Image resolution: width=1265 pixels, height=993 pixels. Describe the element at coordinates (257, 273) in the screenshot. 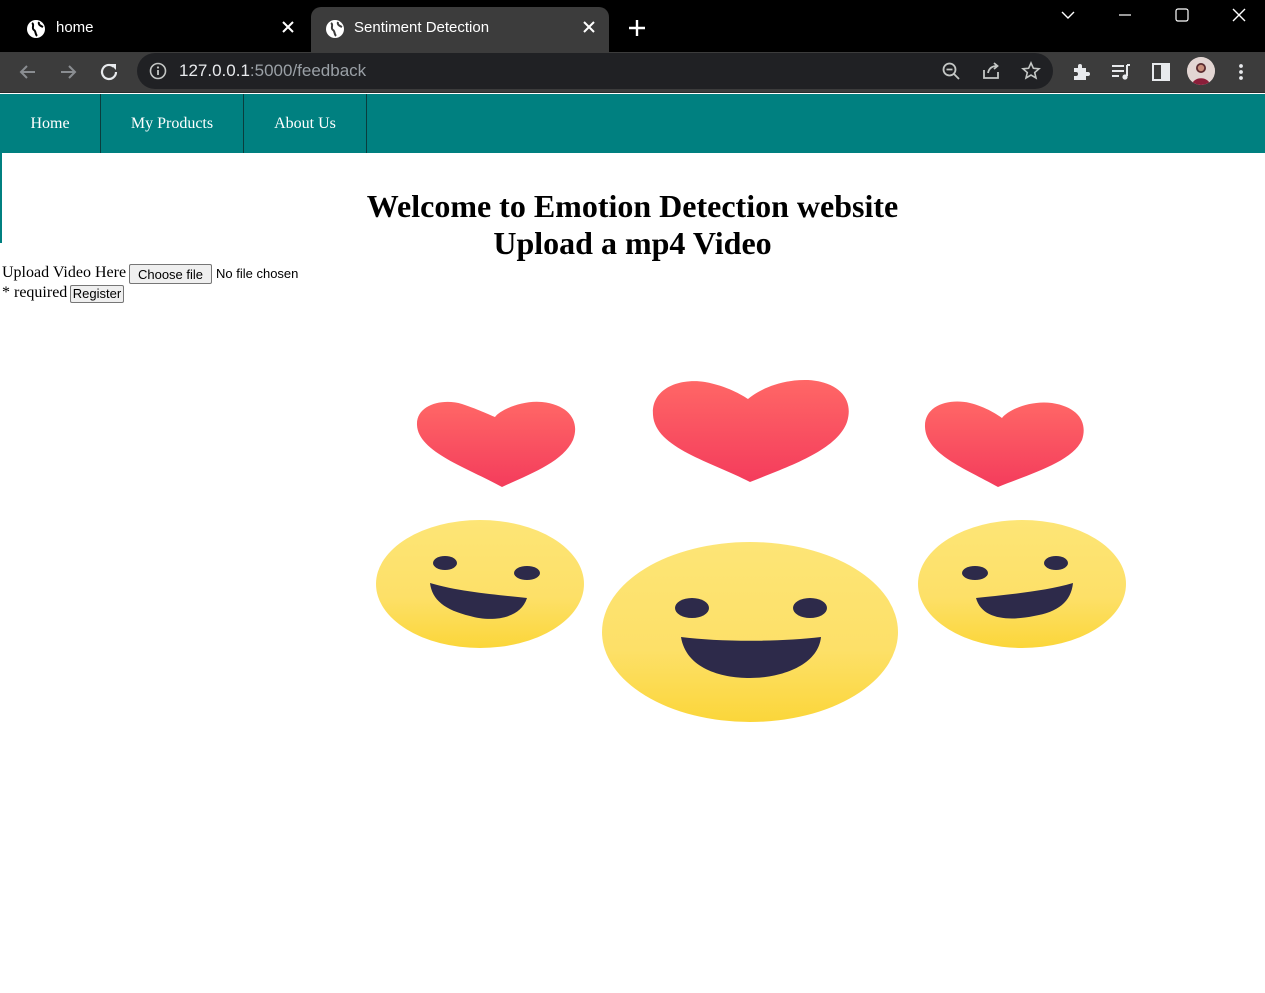

I see `file-status: No file chosen` at that location.